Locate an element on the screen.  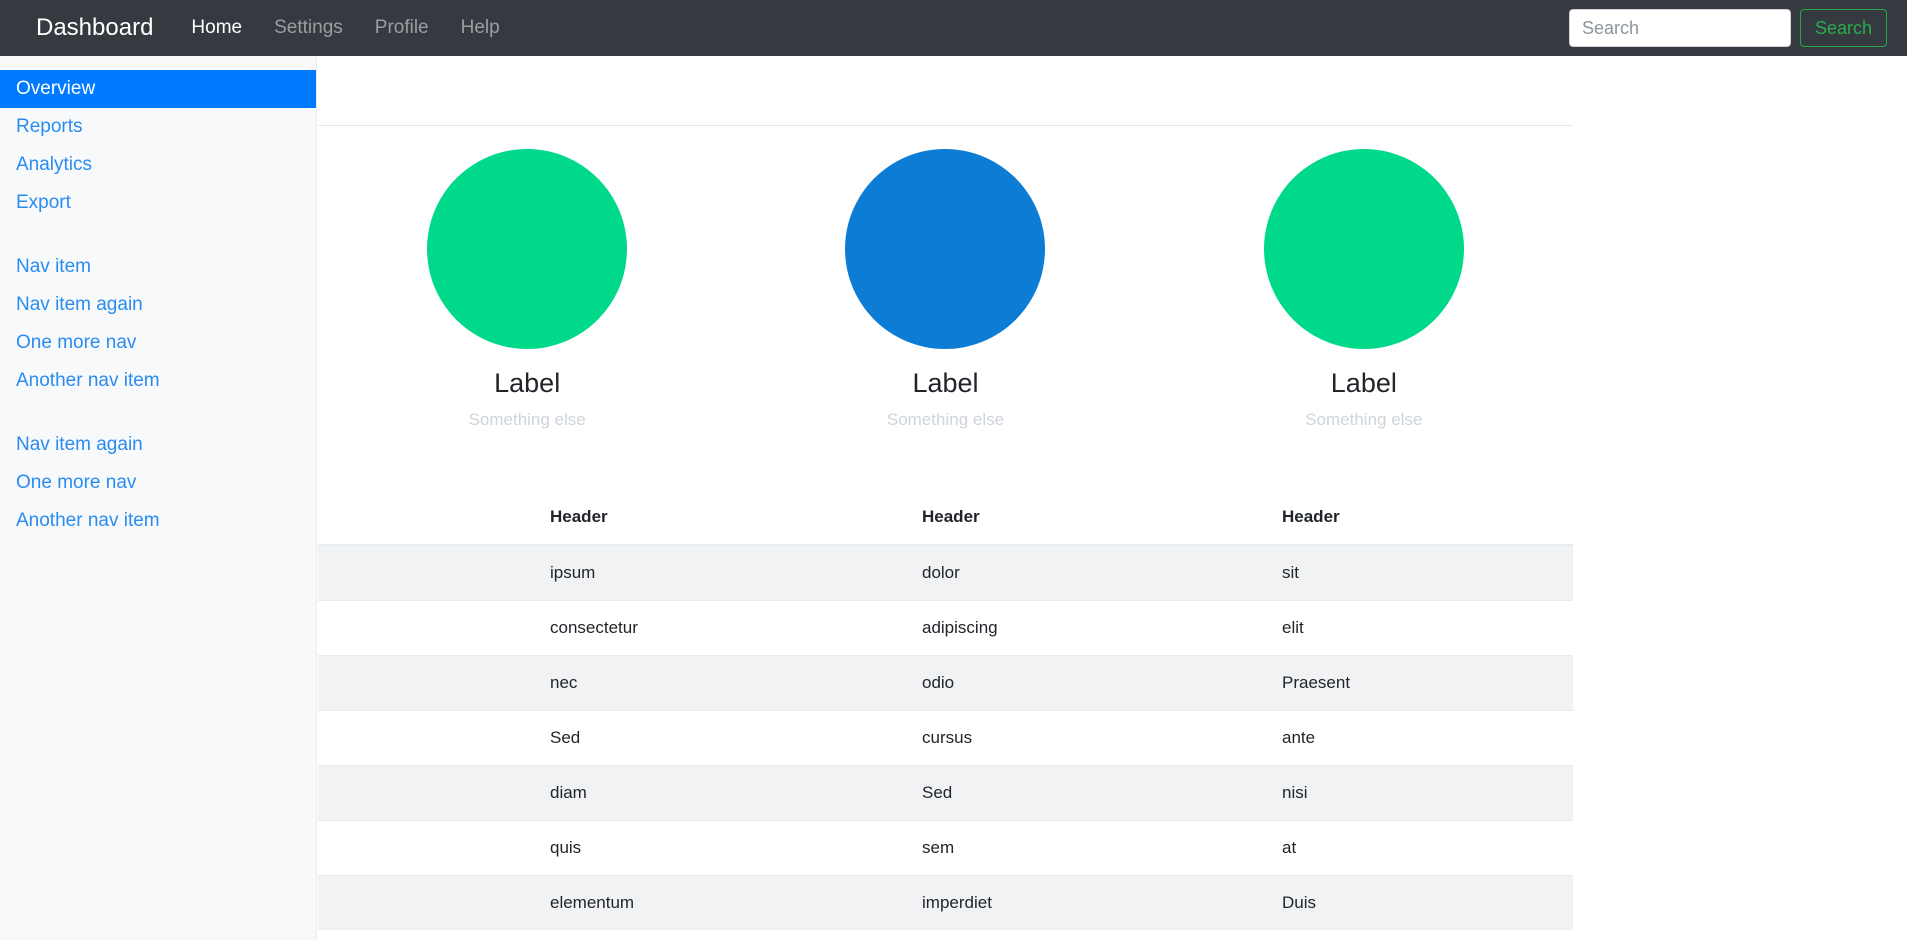
table-cell: quis is located at coordinates (724, 848).